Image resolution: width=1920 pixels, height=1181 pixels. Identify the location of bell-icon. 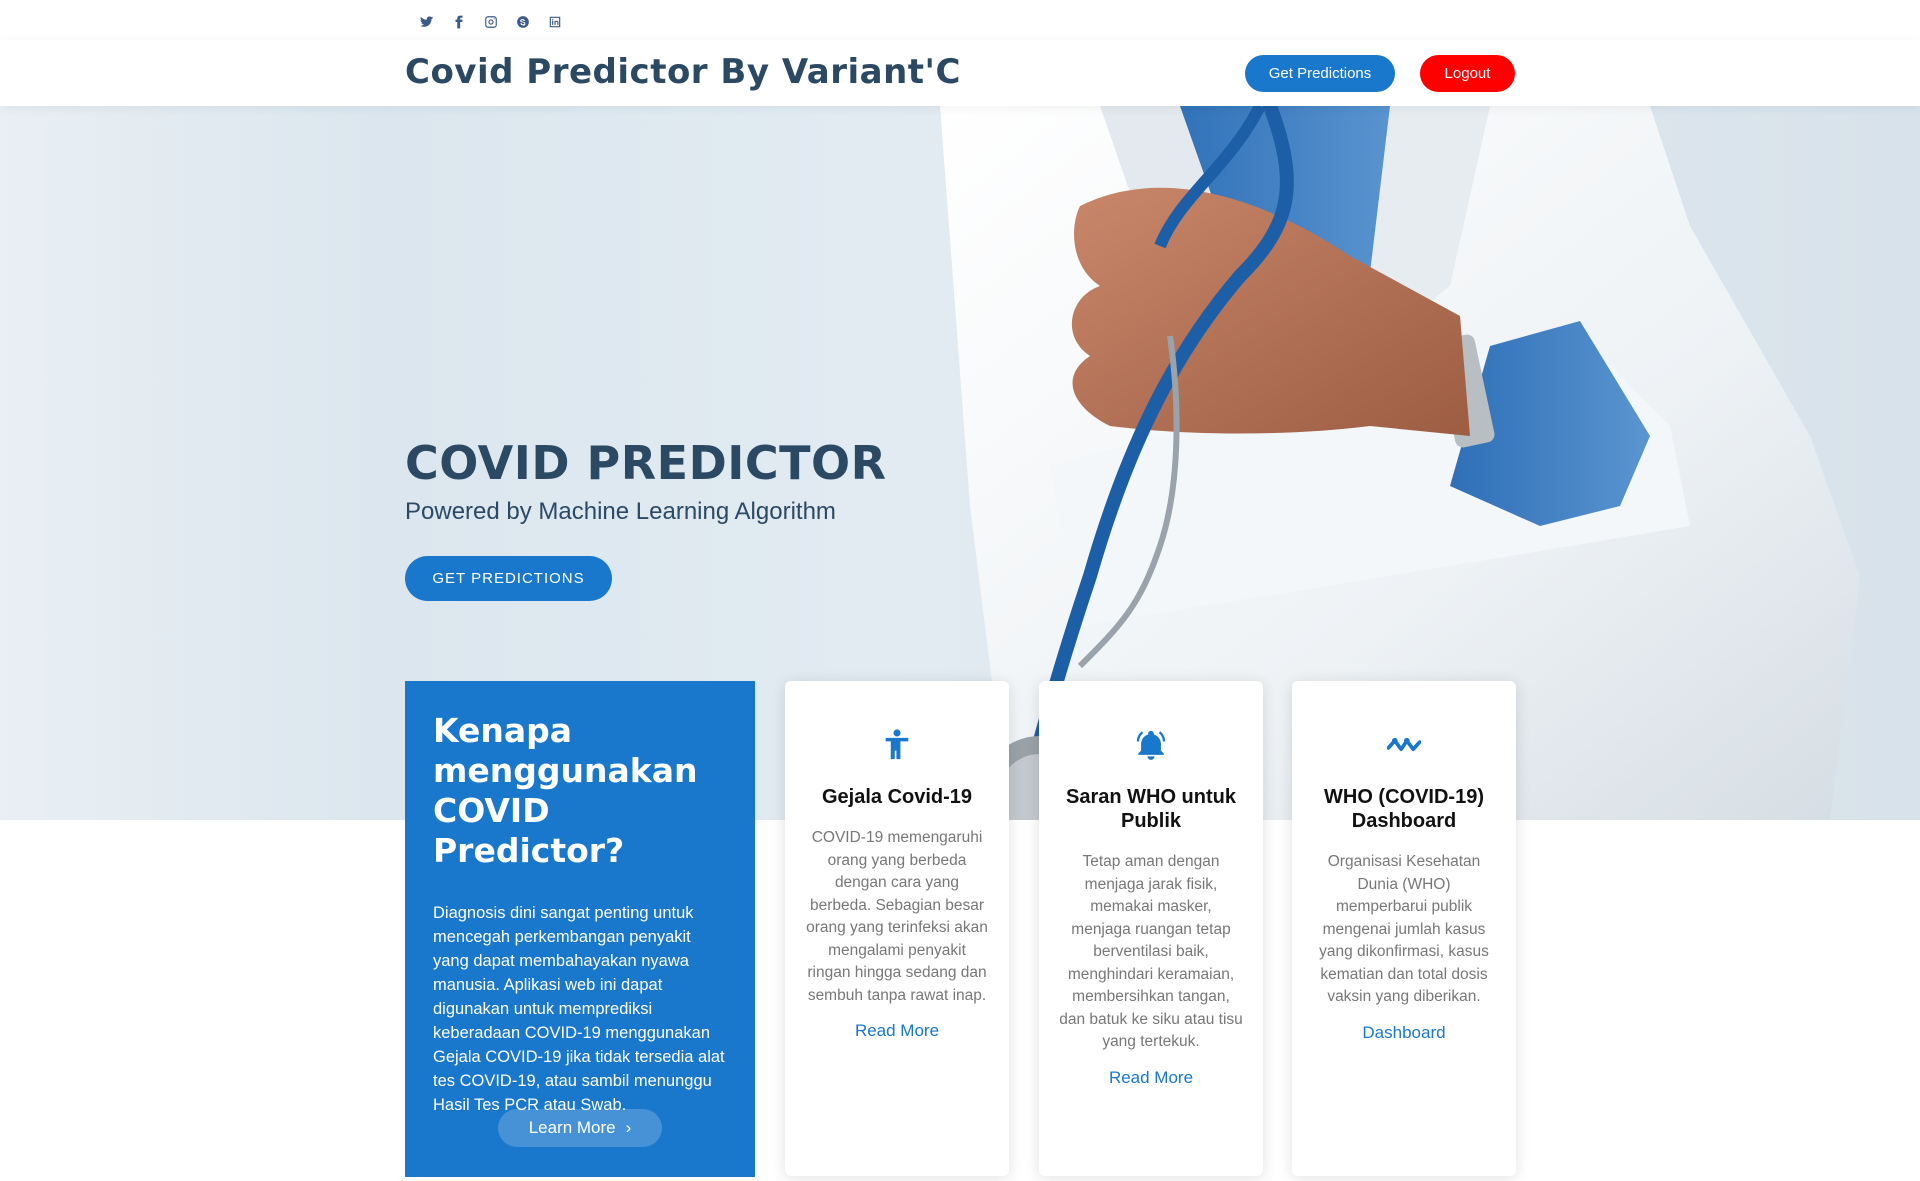
(1151, 745).